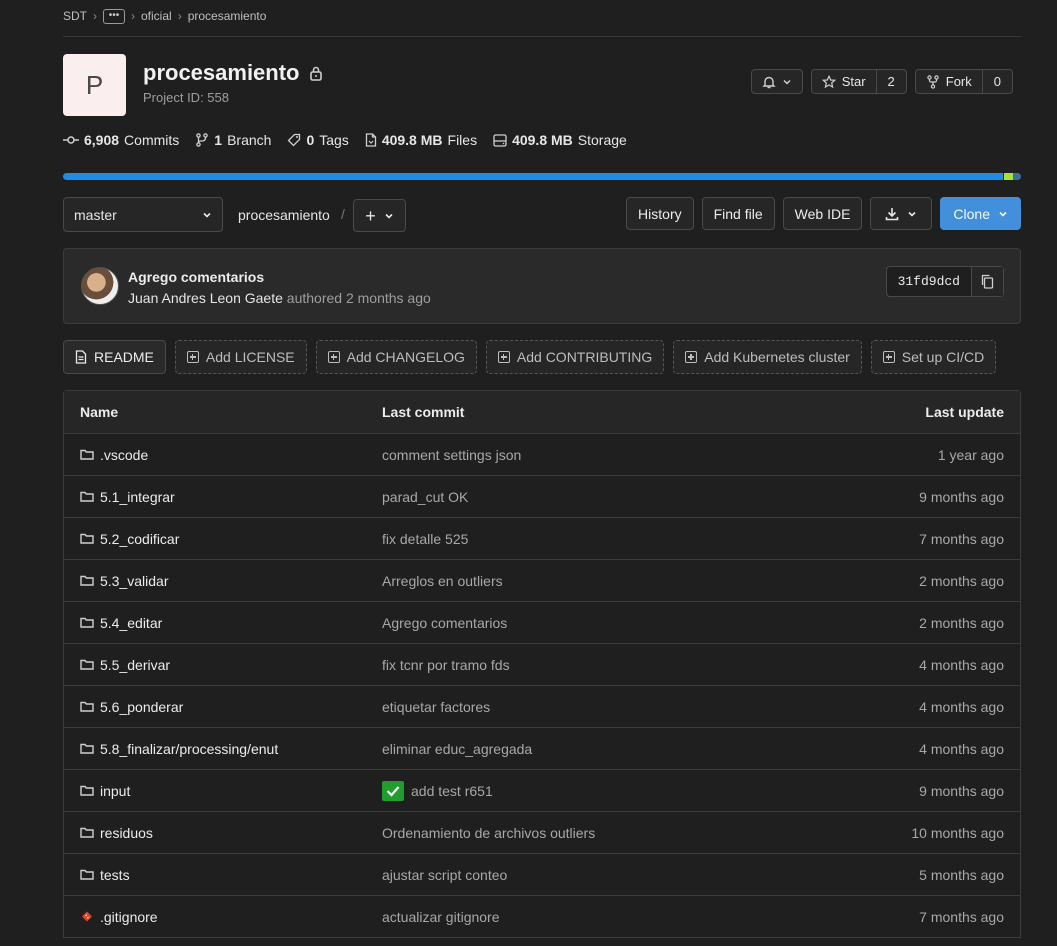 Image resolution: width=1057 pixels, height=946 pixels. I want to click on download-dropdown, so click(901, 213).